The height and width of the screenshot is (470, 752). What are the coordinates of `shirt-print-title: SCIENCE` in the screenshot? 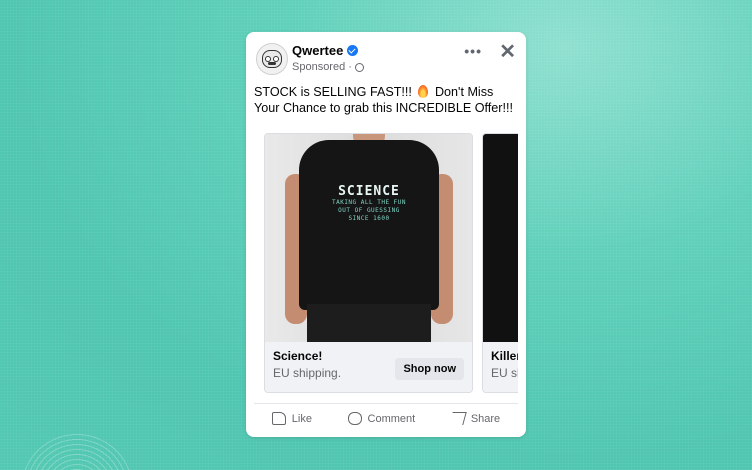 It's located at (369, 191).